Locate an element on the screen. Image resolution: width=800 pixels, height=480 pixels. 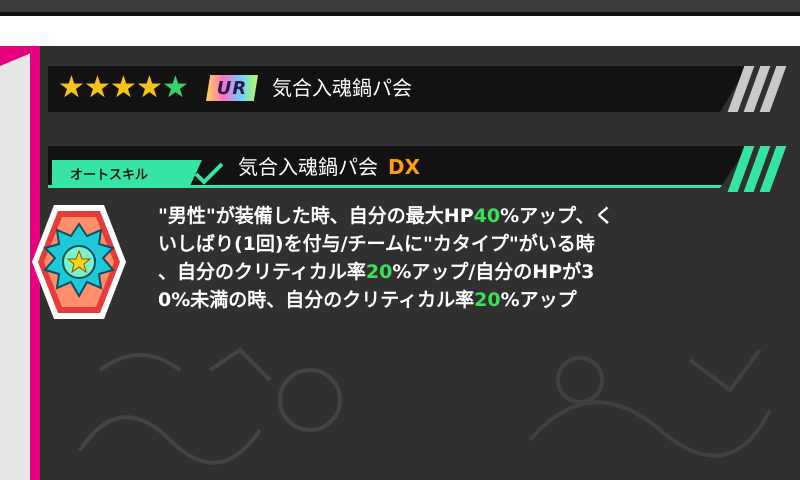
skill-type-tag: オートスキル is located at coordinates (127, 173).